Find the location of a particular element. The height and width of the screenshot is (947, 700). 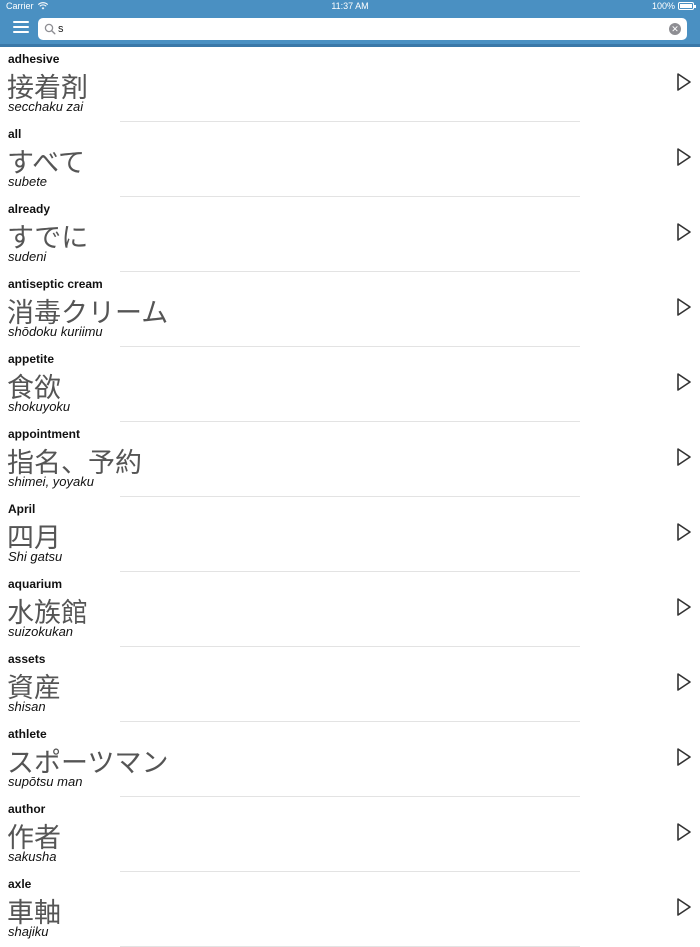

list-item: athlete スポーツマン supōtsu man is located at coordinates (350, 759).